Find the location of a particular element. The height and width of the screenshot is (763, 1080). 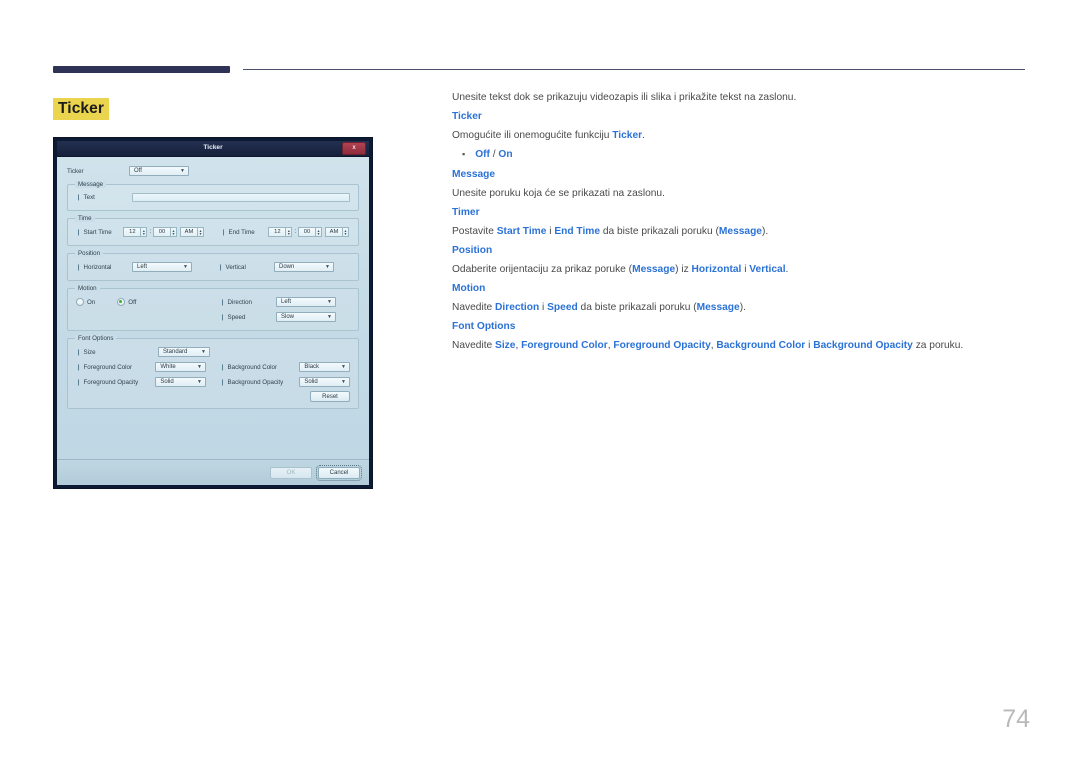

reset-button: Reset is located at coordinates (330, 396).